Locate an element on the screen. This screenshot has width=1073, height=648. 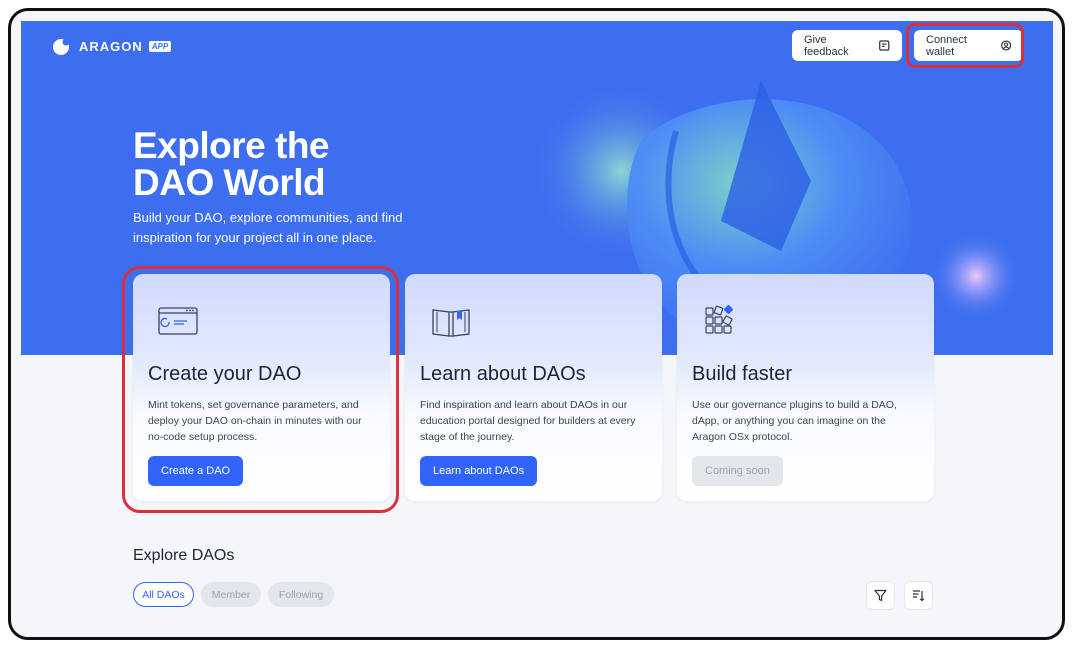
explore-daos-title: Explore DAOs is located at coordinates (184, 555).